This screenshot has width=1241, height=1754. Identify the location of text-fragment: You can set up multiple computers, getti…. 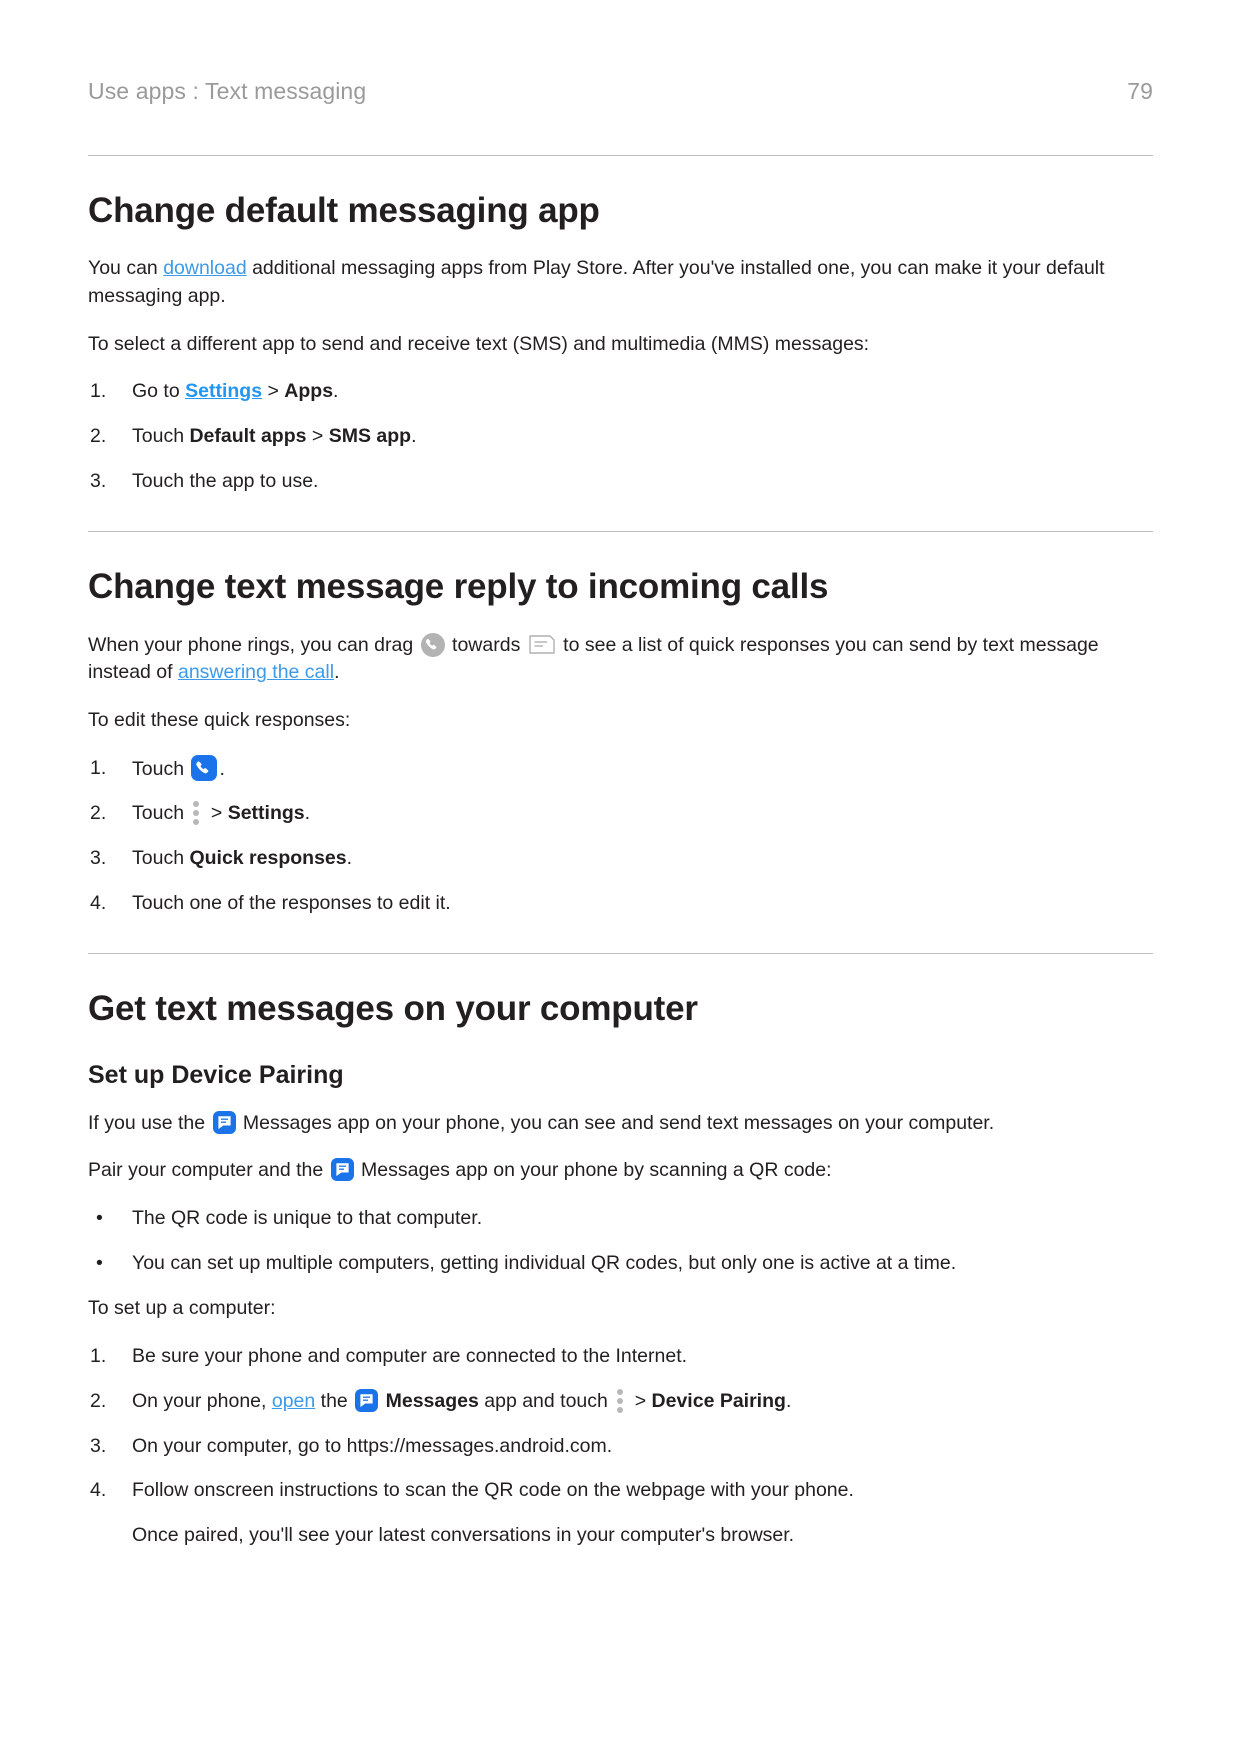
(544, 1262).